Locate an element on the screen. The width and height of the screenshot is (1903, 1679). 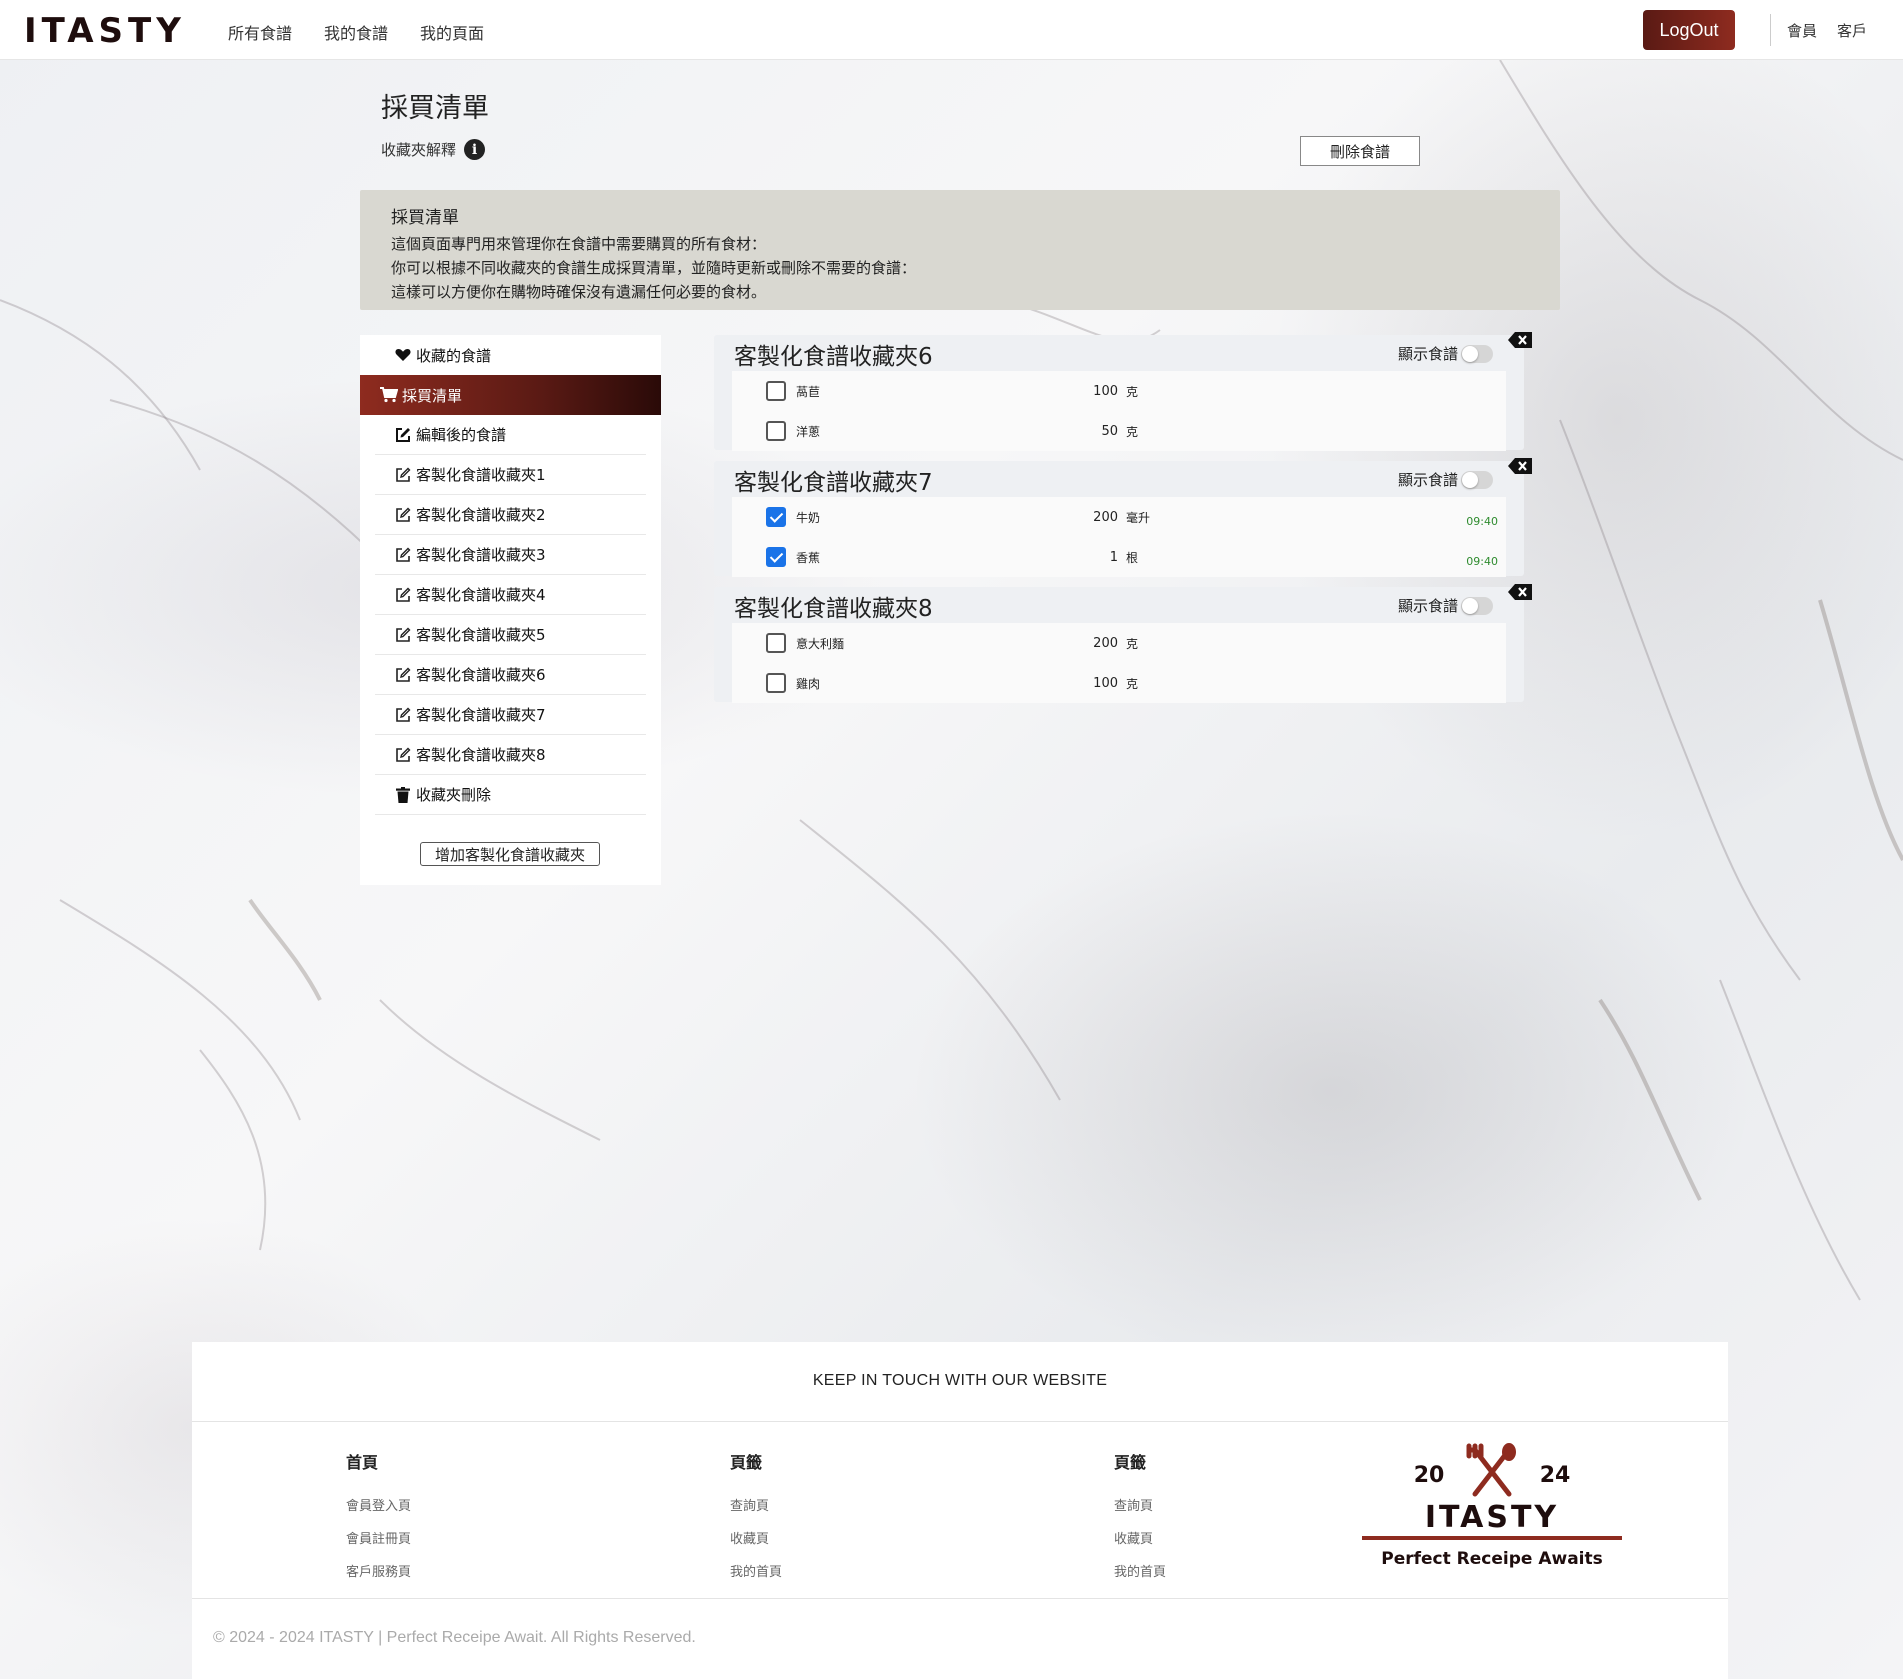
ingredient-name: 意大利麵 is located at coordinates (820, 643).